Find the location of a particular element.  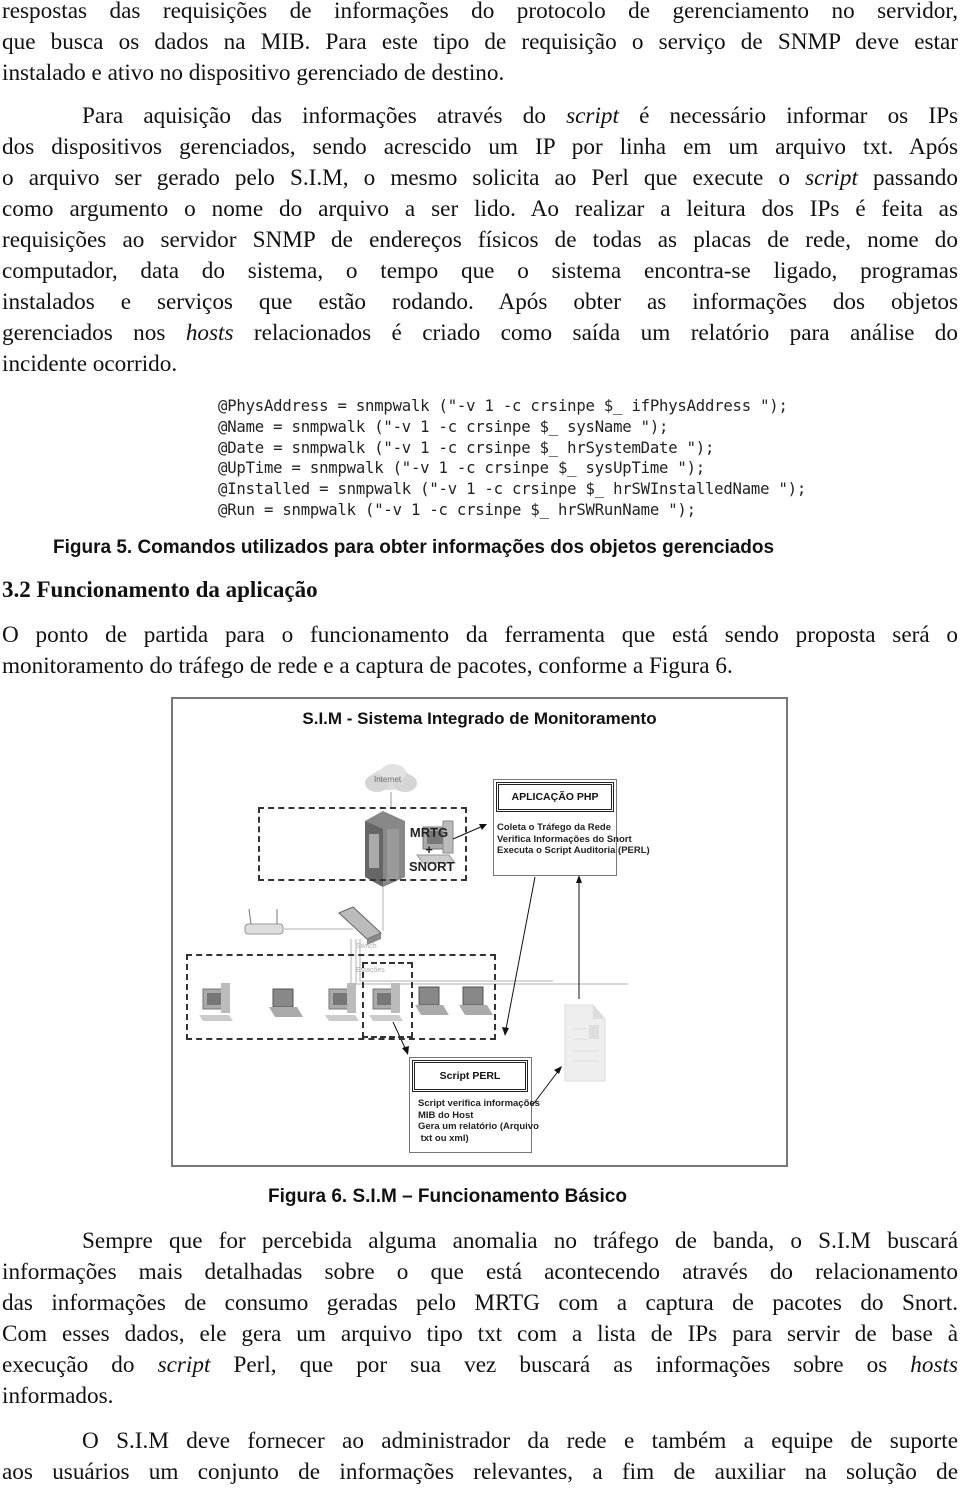

text-run: é necessário informar os IPs is located at coordinates (788, 116).